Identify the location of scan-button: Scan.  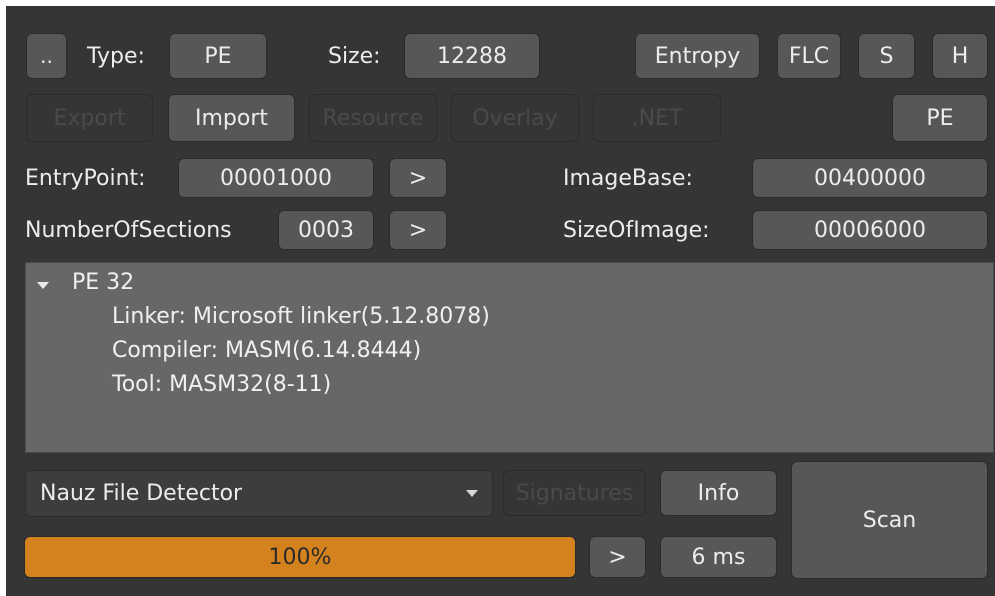
(889, 520).